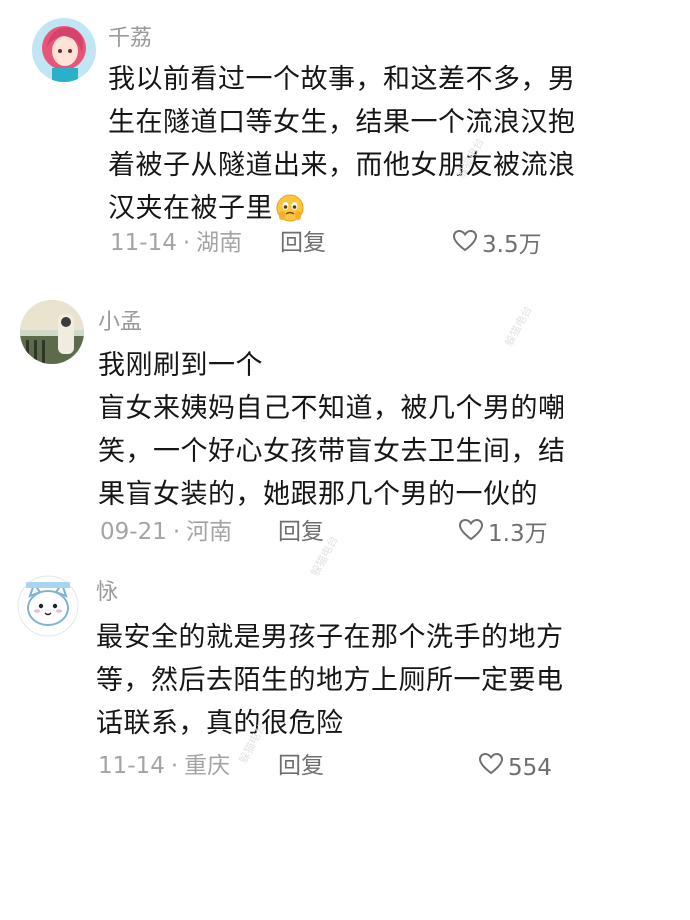 The height and width of the screenshot is (920, 690). I want to click on like-count: 554, so click(530, 767).